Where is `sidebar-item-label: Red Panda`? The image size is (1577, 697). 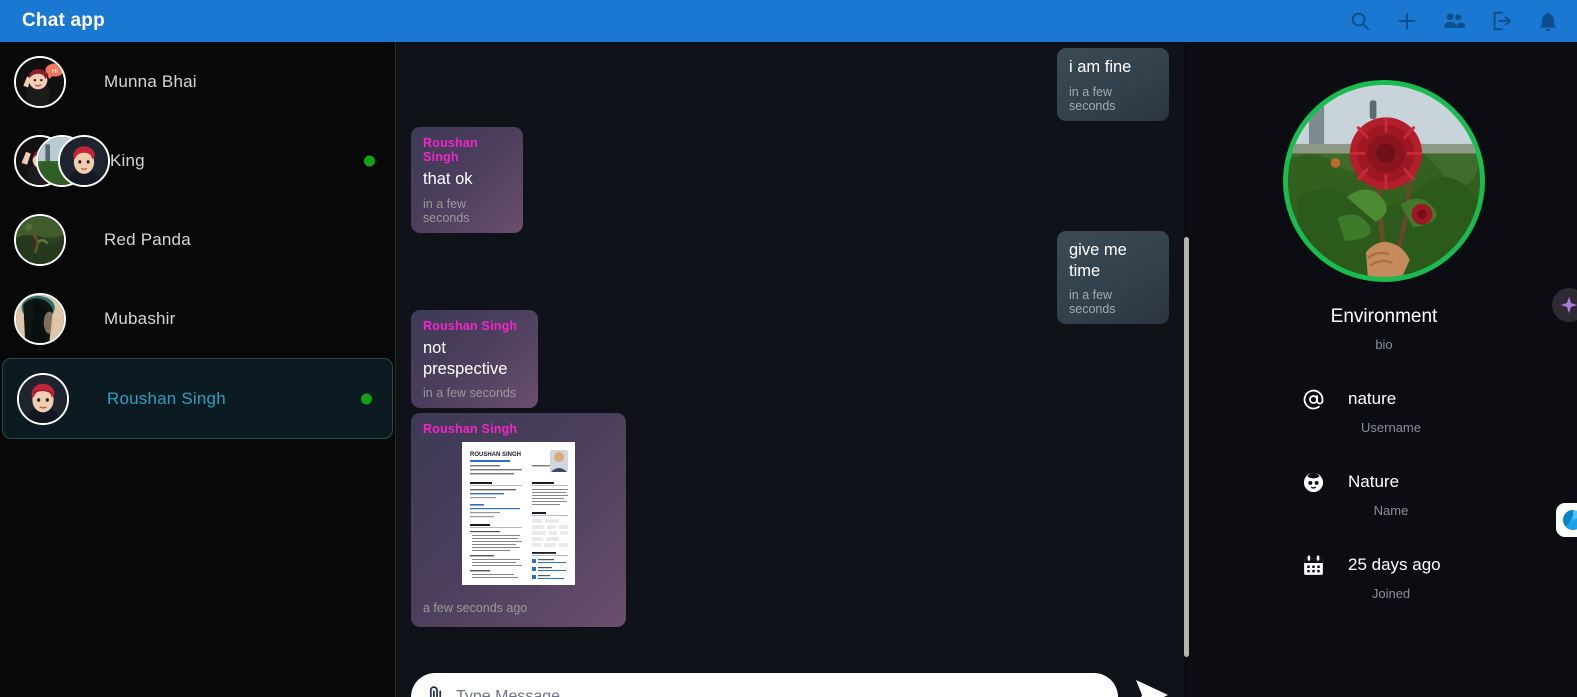
sidebar-item-label: Red Panda is located at coordinates (147, 239).